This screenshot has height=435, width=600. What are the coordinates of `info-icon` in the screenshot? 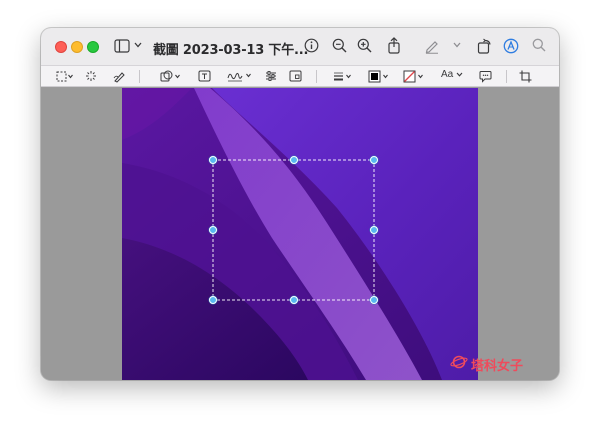 It's located at (311, 45).